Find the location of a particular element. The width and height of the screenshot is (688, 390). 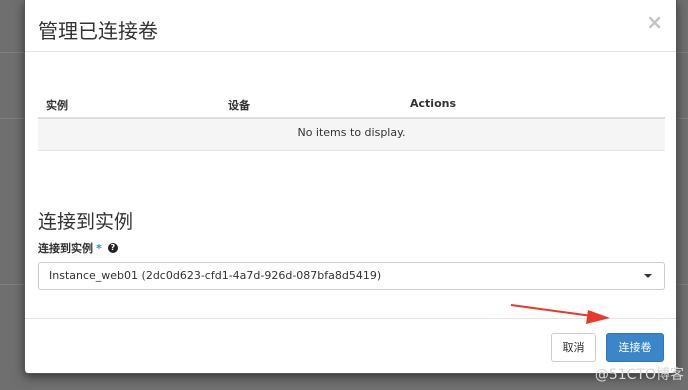

attach-section-title: 连接到实例 is located at coordinates (86, 222).